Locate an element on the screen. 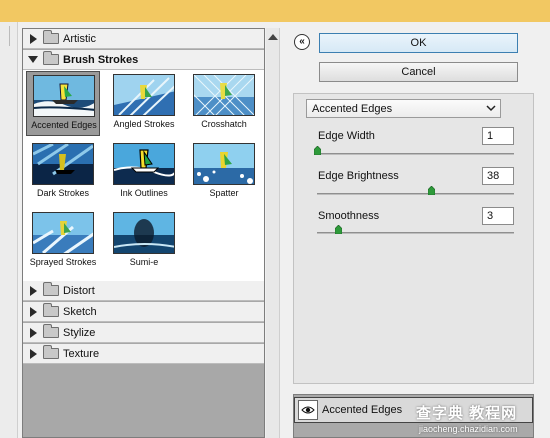 Image resolution: width=550 pixels, height=438 pixels. smoothness-input: 3 is located at coordinates (498, 216).